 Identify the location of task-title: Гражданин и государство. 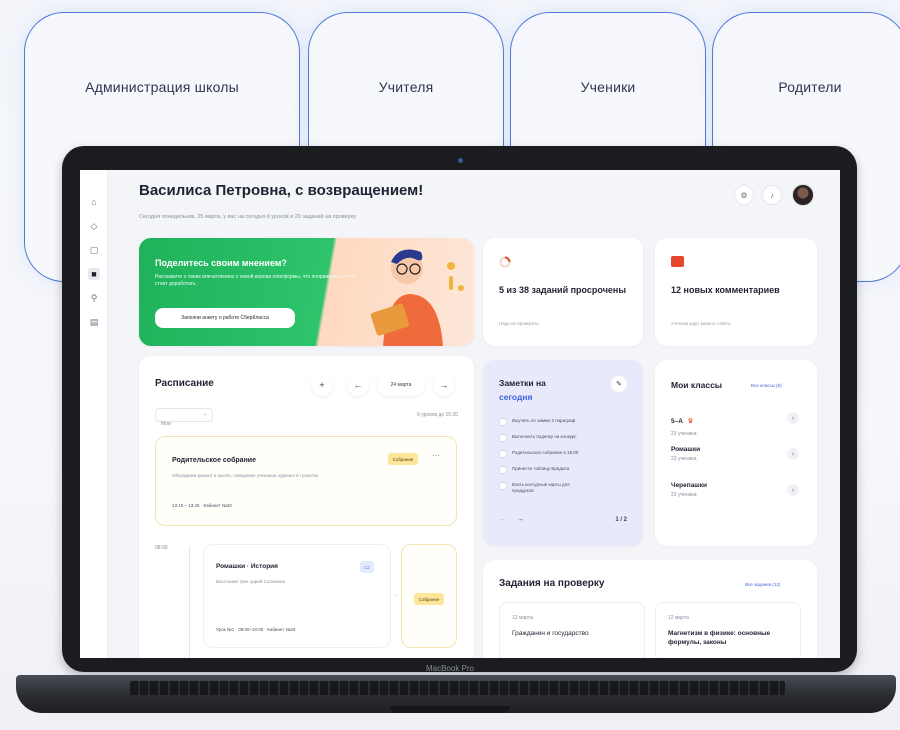
(550, 633).